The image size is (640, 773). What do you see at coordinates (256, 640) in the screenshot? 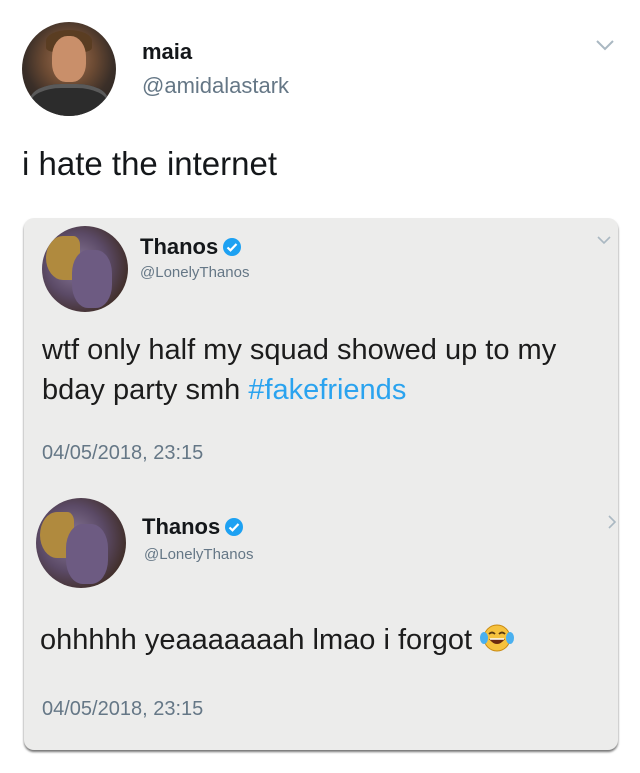
I see `quoted-body-text: ohhhhh yeaaaaaaah lmao i forgot` at bounding box center [256, 640].